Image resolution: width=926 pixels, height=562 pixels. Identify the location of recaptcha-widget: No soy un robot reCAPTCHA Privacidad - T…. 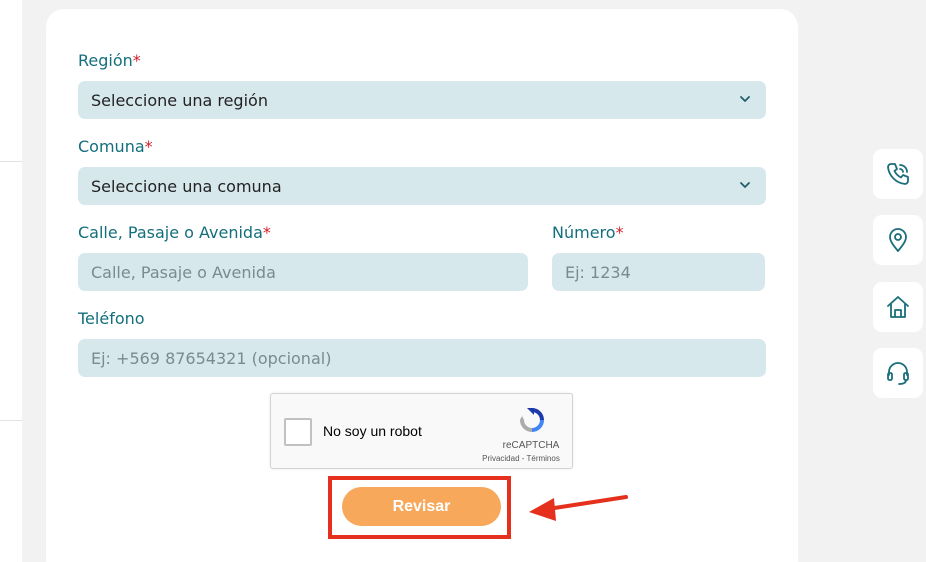
(421, 431).